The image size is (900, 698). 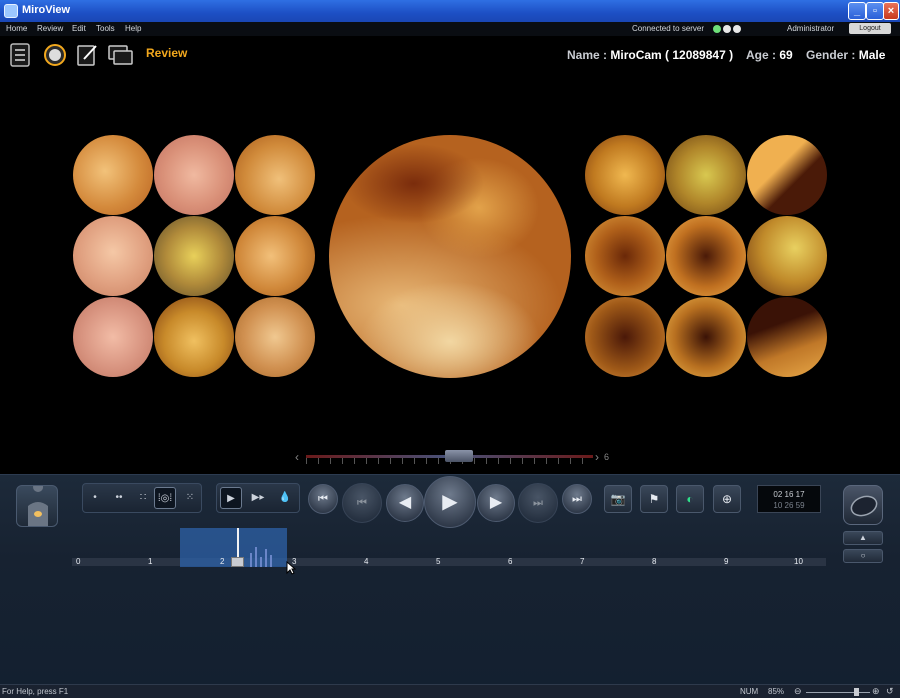 What do you see at coordinates (538, 503) in the screenshot?
I see `next-capture-button: ⏭` at bounding box center [538, 503].